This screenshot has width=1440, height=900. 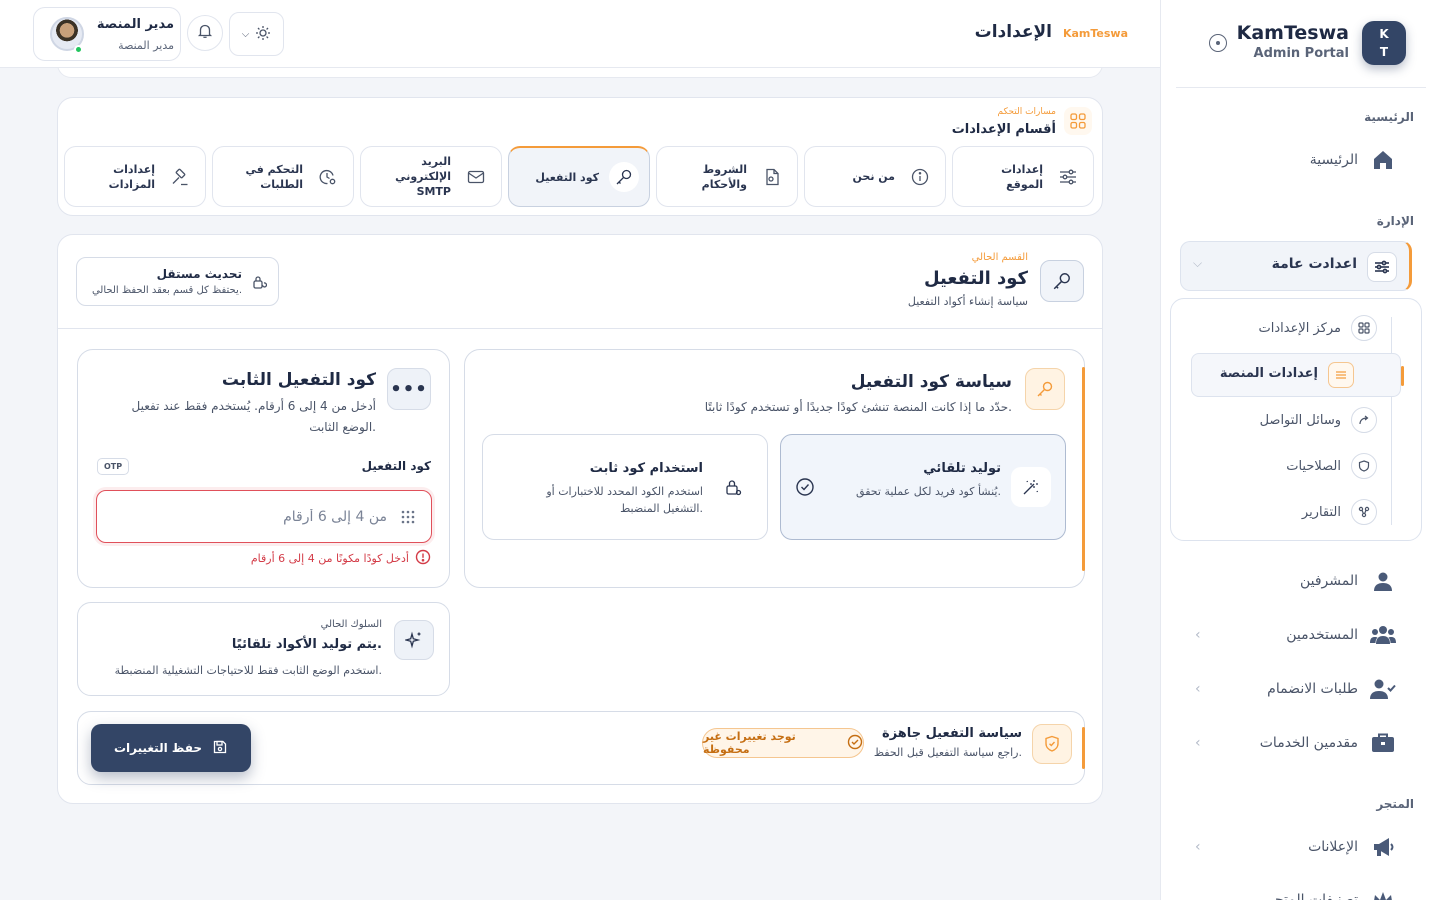 I want to click on sidebar-item-store-categories: تصنيفات المتجر, so click(x=1331, y=890).